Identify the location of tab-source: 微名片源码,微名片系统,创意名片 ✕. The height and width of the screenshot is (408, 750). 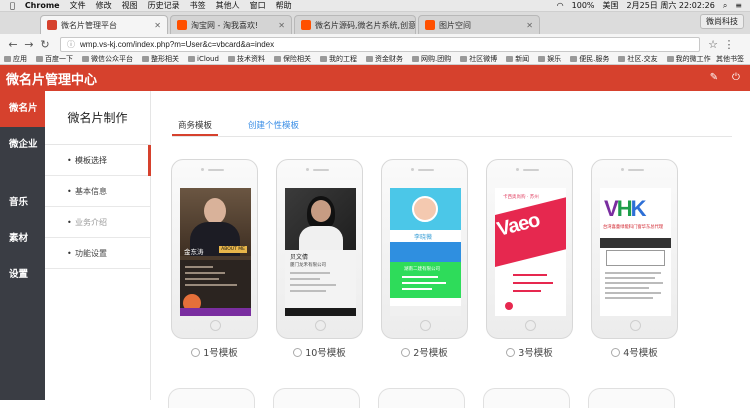
(355, 24).